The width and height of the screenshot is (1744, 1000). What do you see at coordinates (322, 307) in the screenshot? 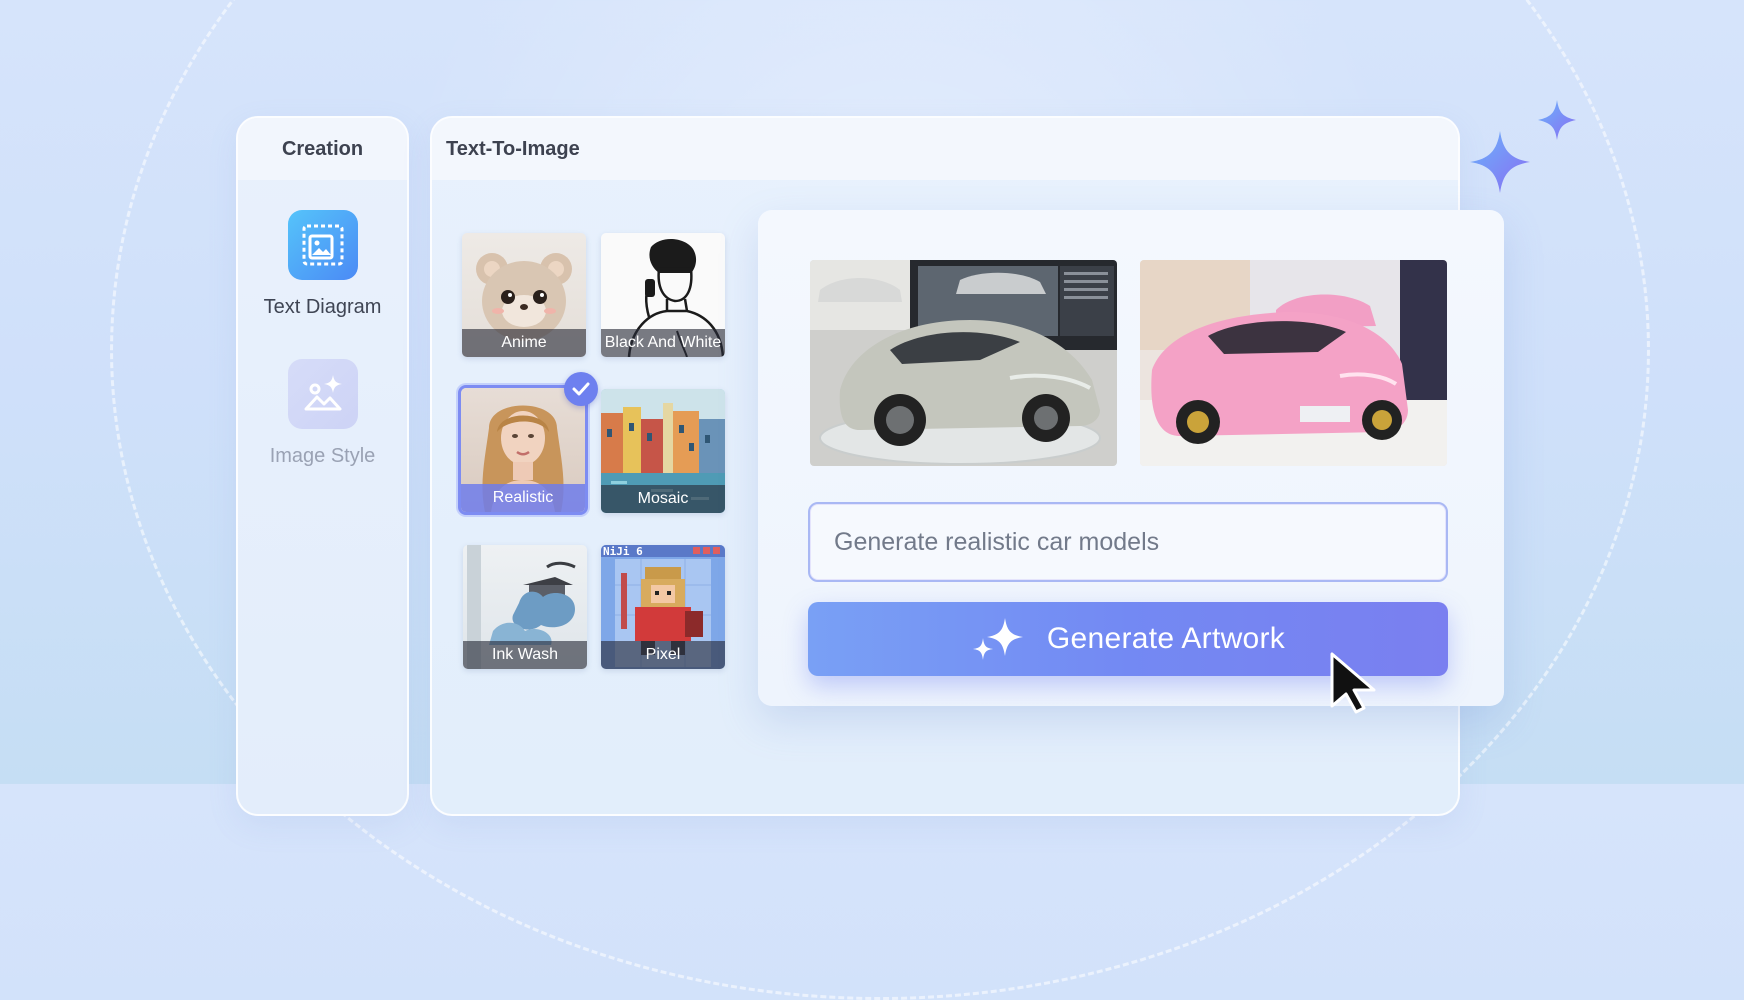
I see `sidebar-item-label: Text Diagram` at bounding box center [322, 307].